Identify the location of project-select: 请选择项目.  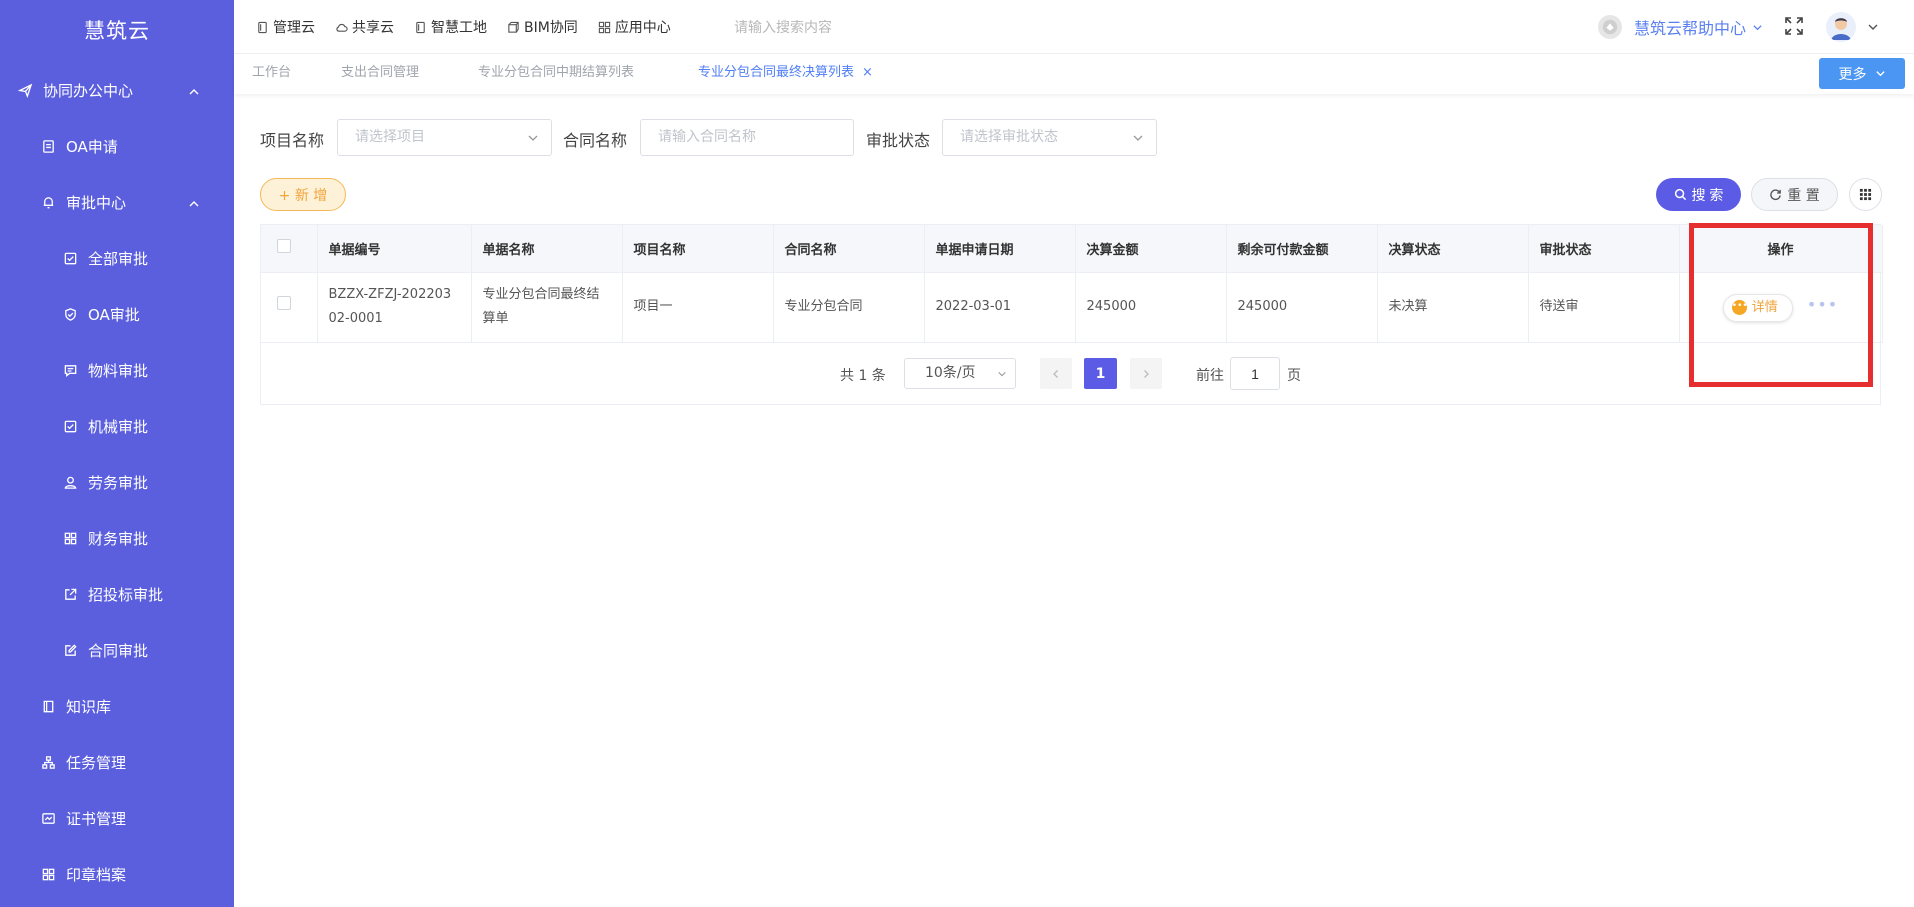
(444, 137).